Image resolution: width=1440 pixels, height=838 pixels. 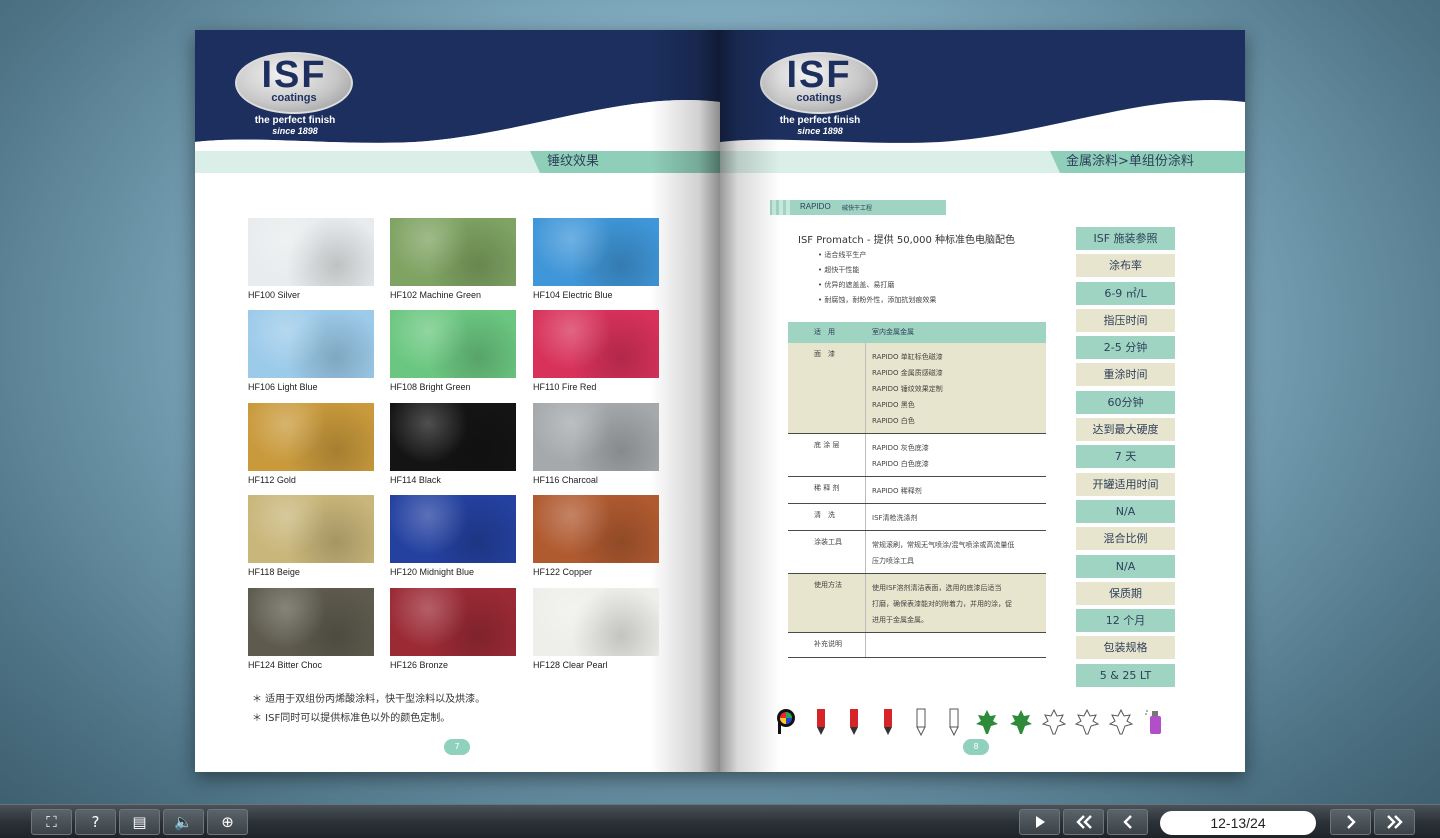 I want to click on section-title: 锤纹效果, so click(x=573, y=161).